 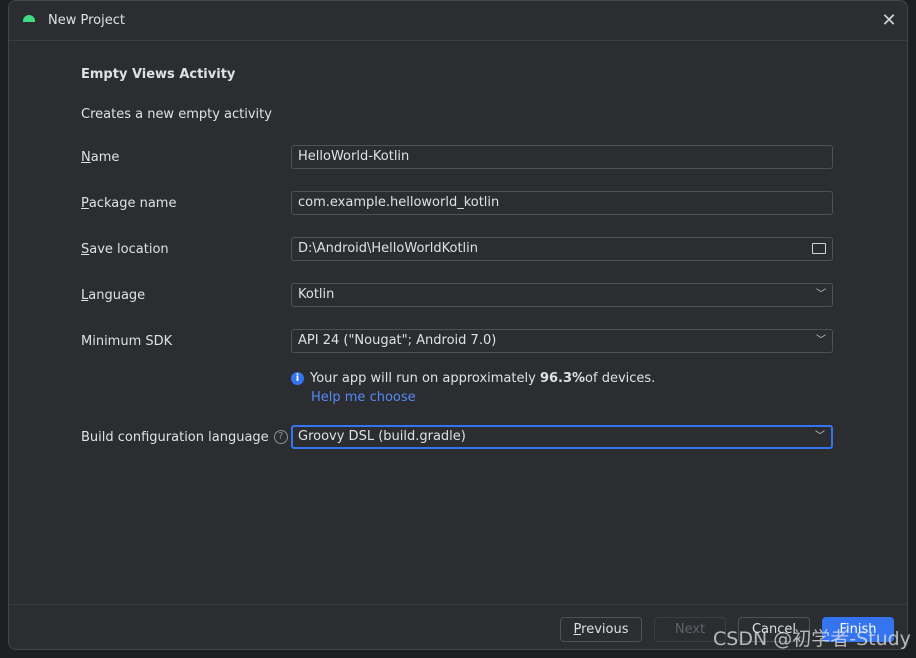 I want to click on help-icon: ?, so click(x=280, y=437).